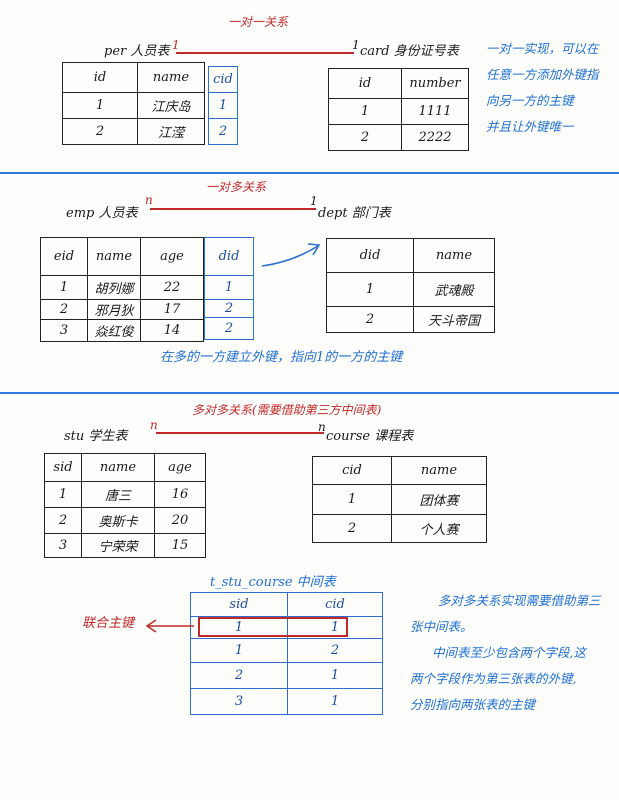  Describe the element at coordinates (171, 131) in the screenshot. I see `cell: 江滢` at that location.